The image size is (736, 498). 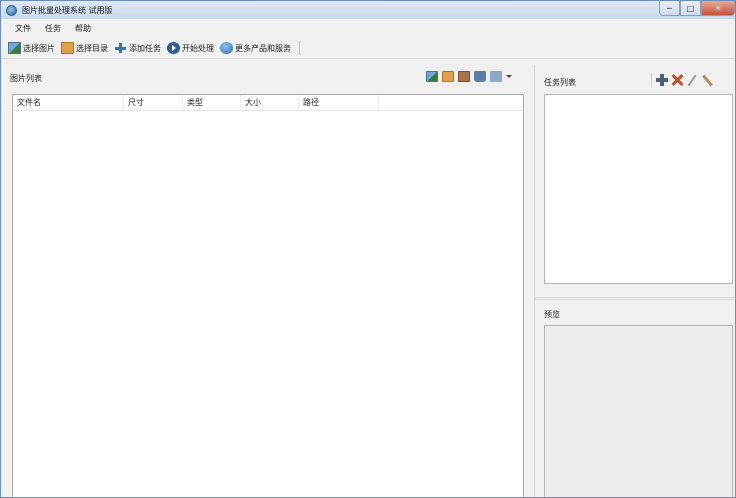 I want to click on image-list-header: 文件名 尺寸 类型 大小 路径, so click(x=268, y=103).